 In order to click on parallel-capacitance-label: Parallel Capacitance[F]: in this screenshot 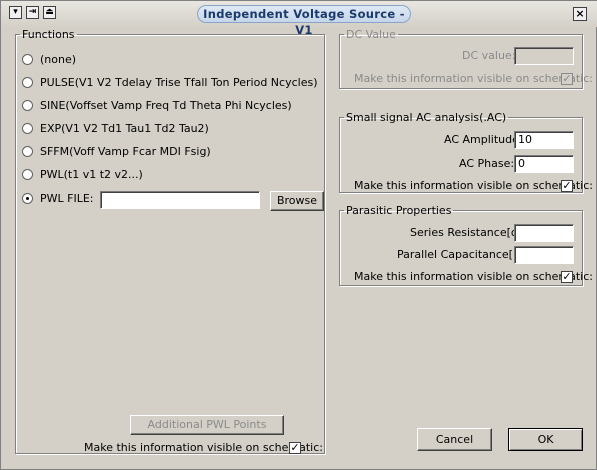, I will do `click(462, 254)`.